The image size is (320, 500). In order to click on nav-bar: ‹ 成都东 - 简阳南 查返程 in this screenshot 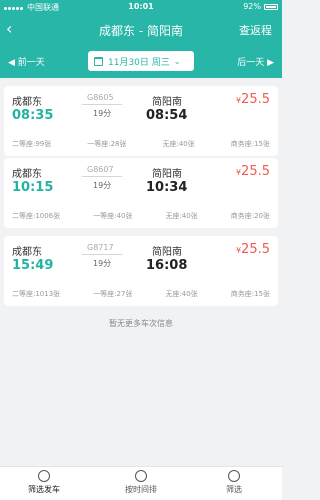, I will do `click(141, 29)`.